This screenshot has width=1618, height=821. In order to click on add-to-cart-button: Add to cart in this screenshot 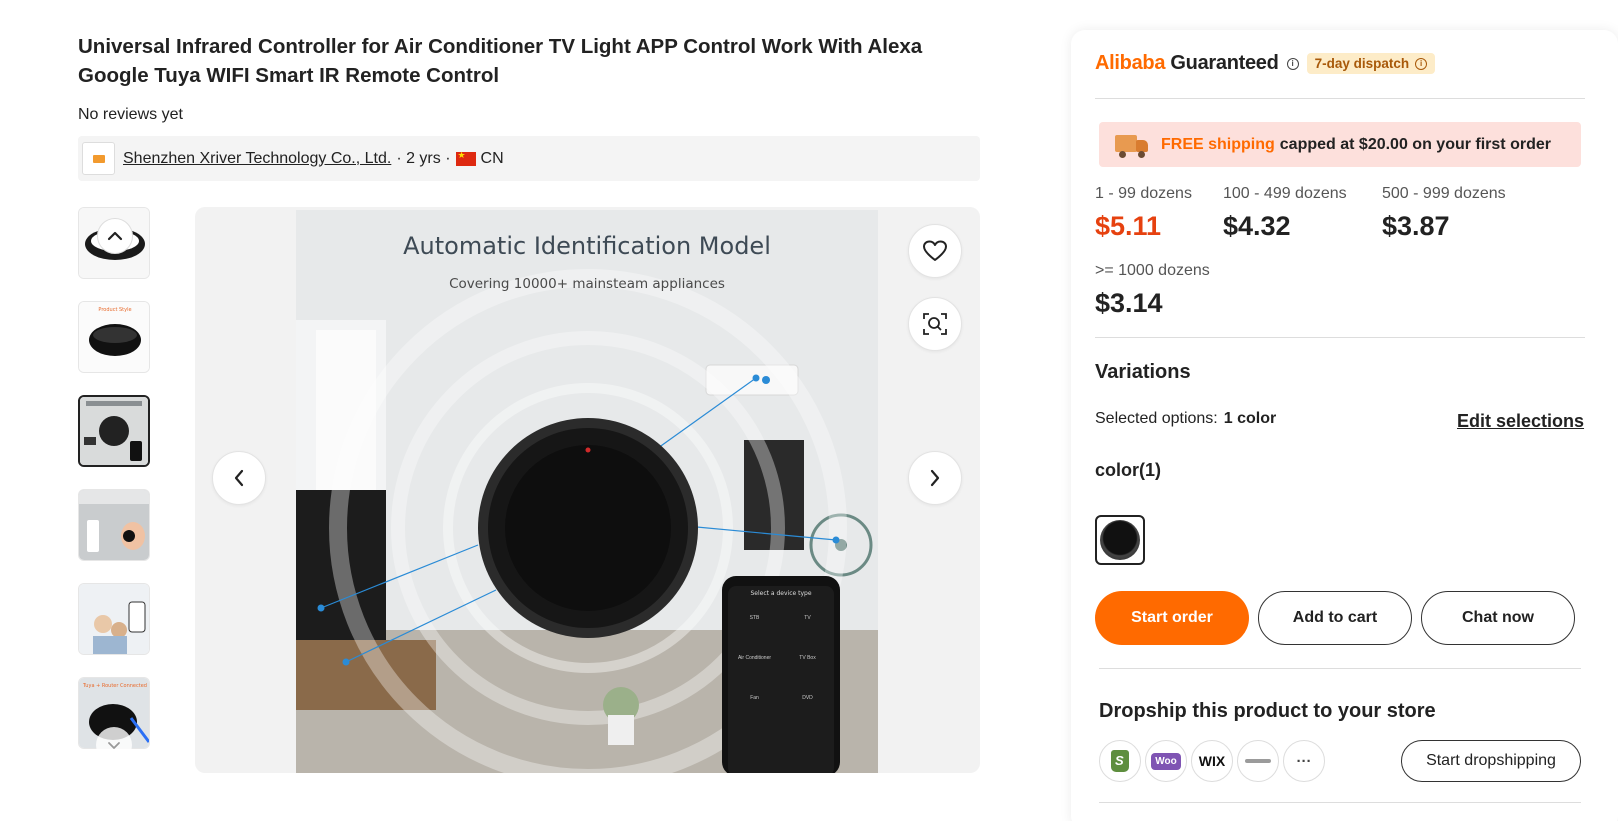, I will do `click(1335, 618)`.